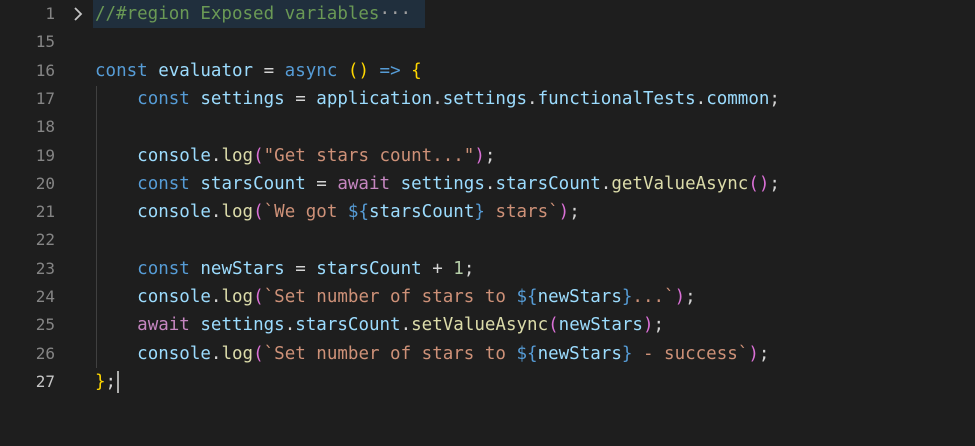  Describe the element at coordinates (316, 155) in the screenshot. I see `code-text: console.log("Get stars count...");` at that location.